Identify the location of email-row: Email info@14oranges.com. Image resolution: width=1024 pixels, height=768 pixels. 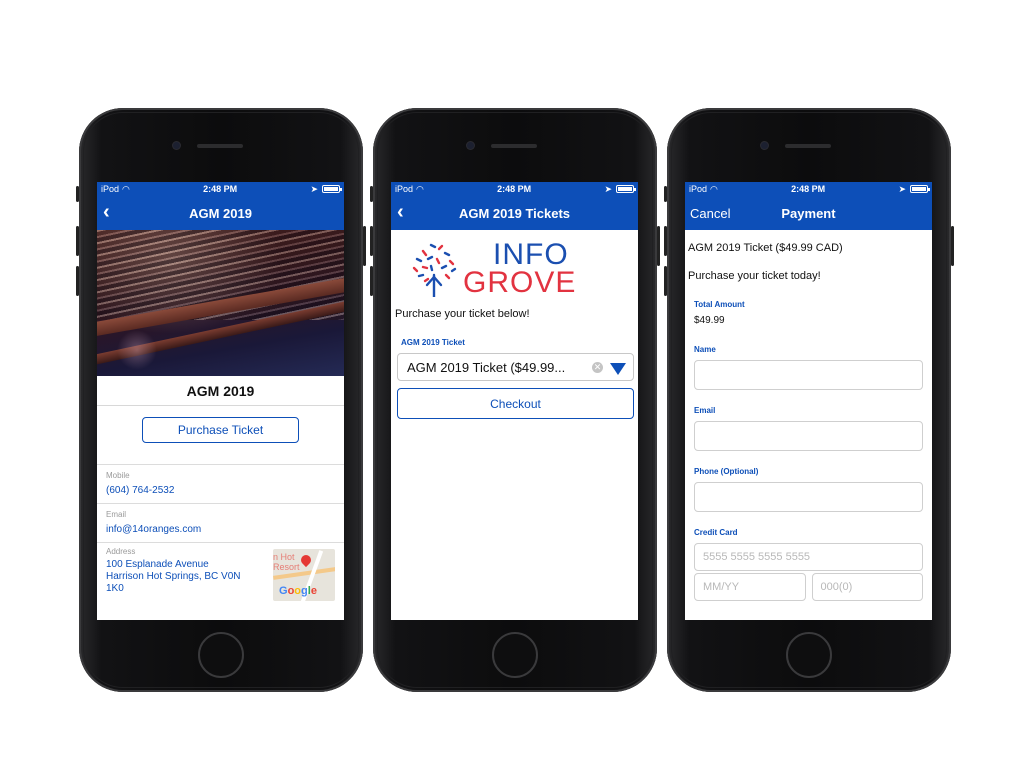
(220, 523).